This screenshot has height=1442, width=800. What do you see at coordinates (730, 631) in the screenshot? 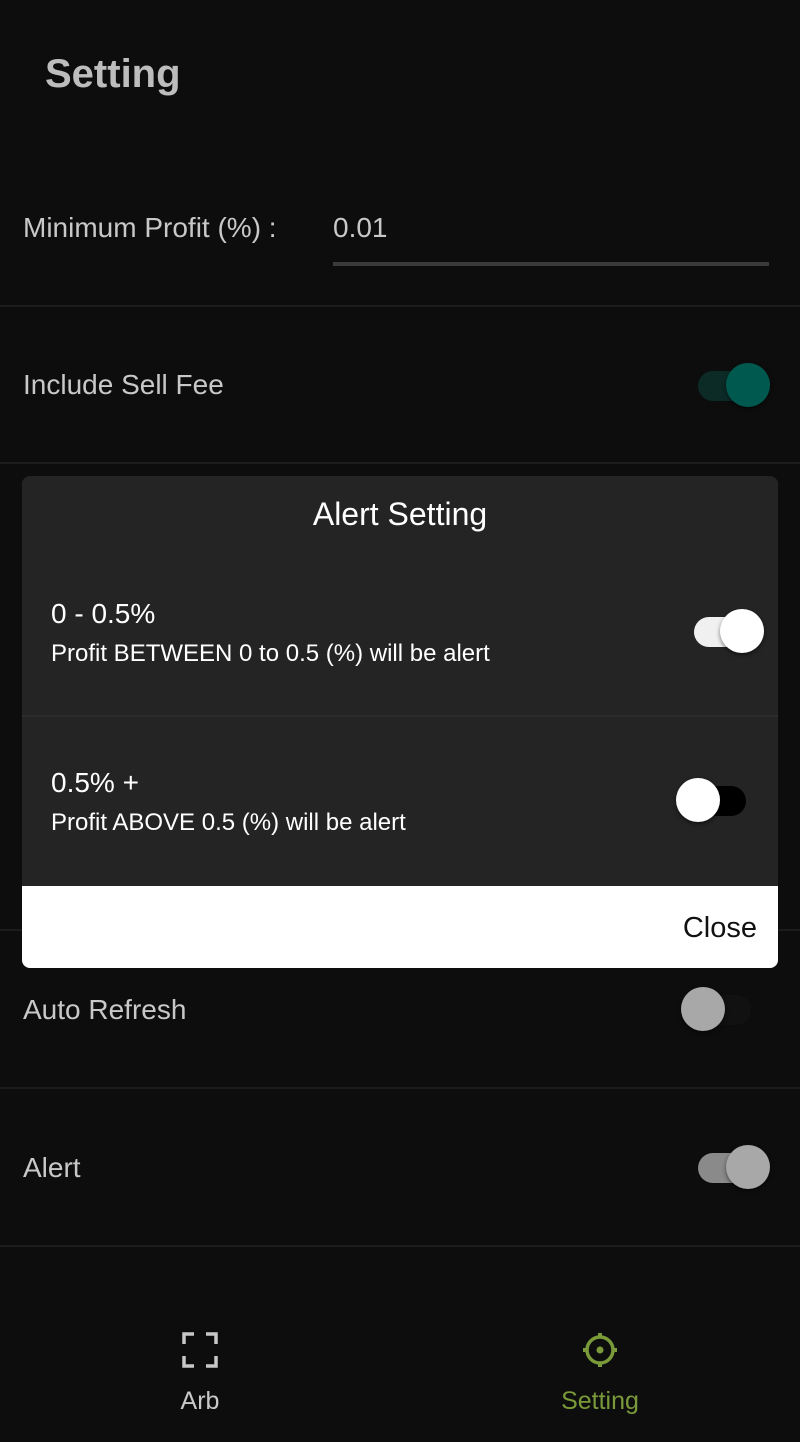
I see `alert-option-0-toggle` at bounding box center [730, 631].